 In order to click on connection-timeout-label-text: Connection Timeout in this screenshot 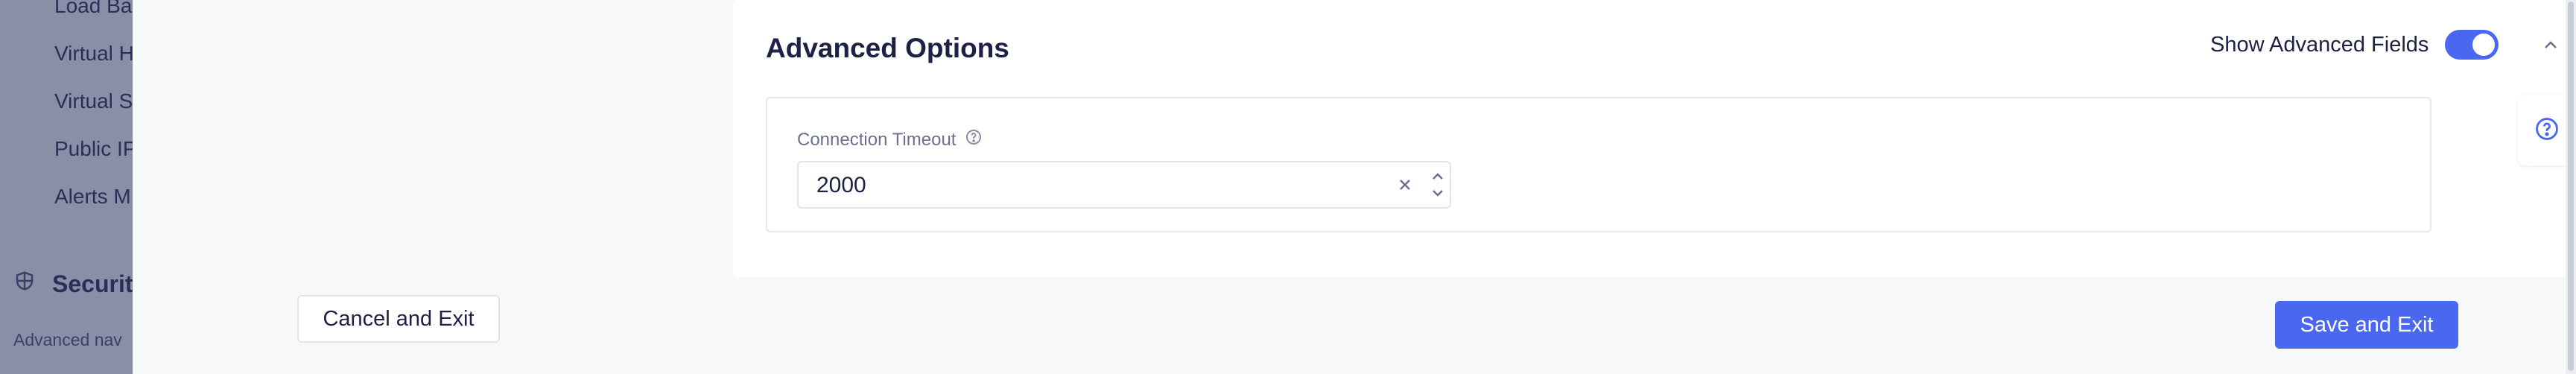, I will do `click(877, 139)`.